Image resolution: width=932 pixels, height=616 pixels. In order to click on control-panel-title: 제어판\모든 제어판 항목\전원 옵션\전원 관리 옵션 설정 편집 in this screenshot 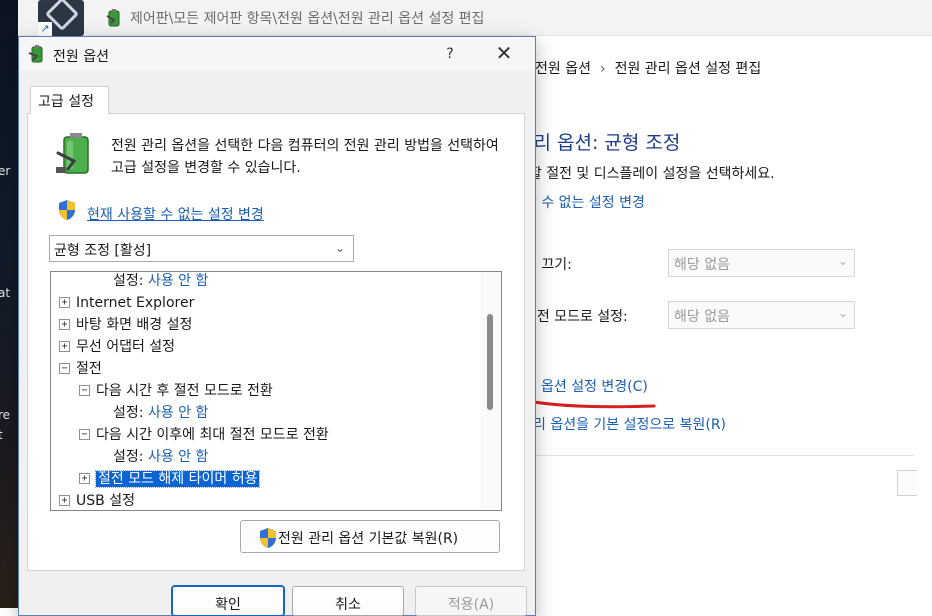, I will do `click(307, 19)`.